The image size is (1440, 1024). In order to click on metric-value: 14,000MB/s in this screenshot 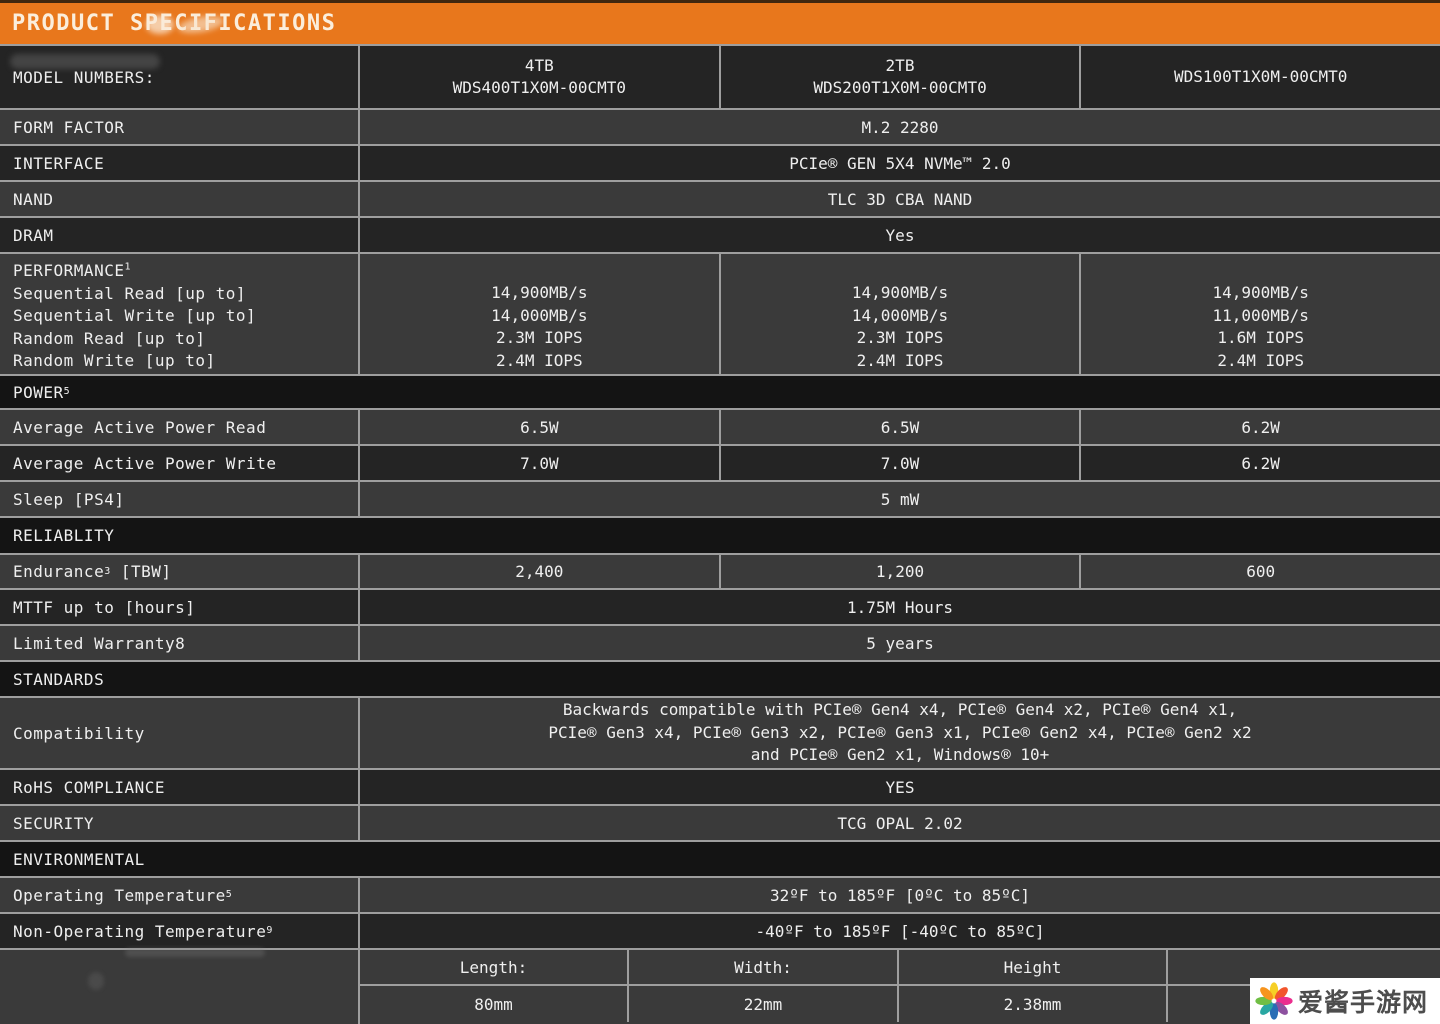, I will do `click(539, 315)`.